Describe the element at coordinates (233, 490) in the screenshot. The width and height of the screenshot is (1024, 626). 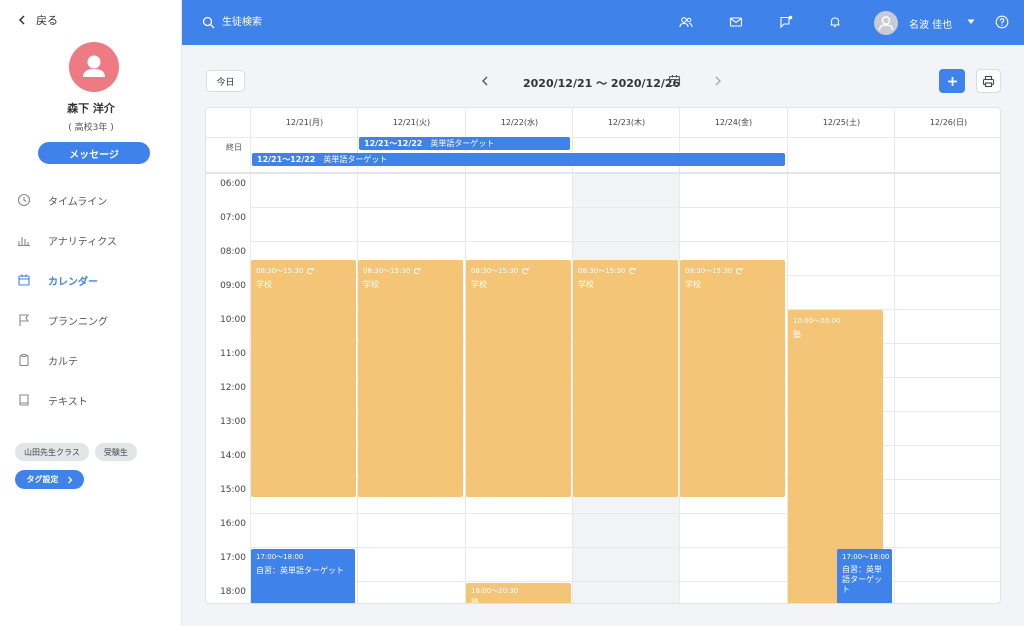
I see `time-label: 15:00` at that location.